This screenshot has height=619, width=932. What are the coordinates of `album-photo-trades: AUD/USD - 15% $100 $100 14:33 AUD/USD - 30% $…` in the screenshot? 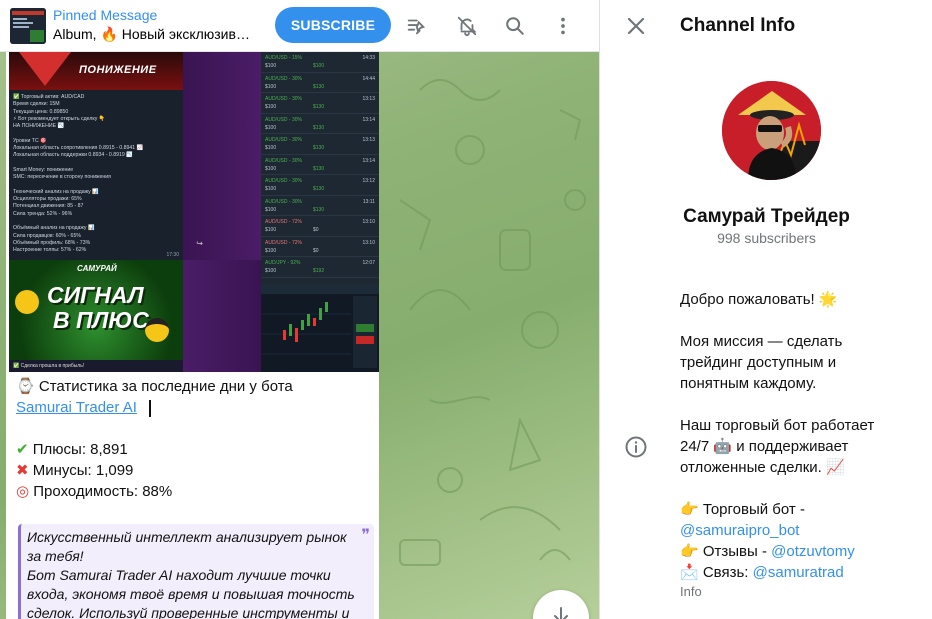 It's located at (320, 168).